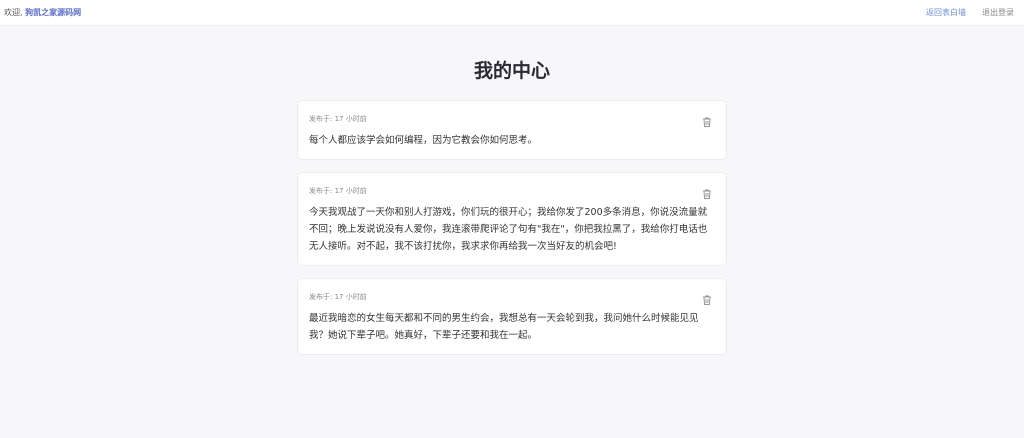 The image size is (1024, 438). I want to click on page-title: 我的中心, so click(511, 71).